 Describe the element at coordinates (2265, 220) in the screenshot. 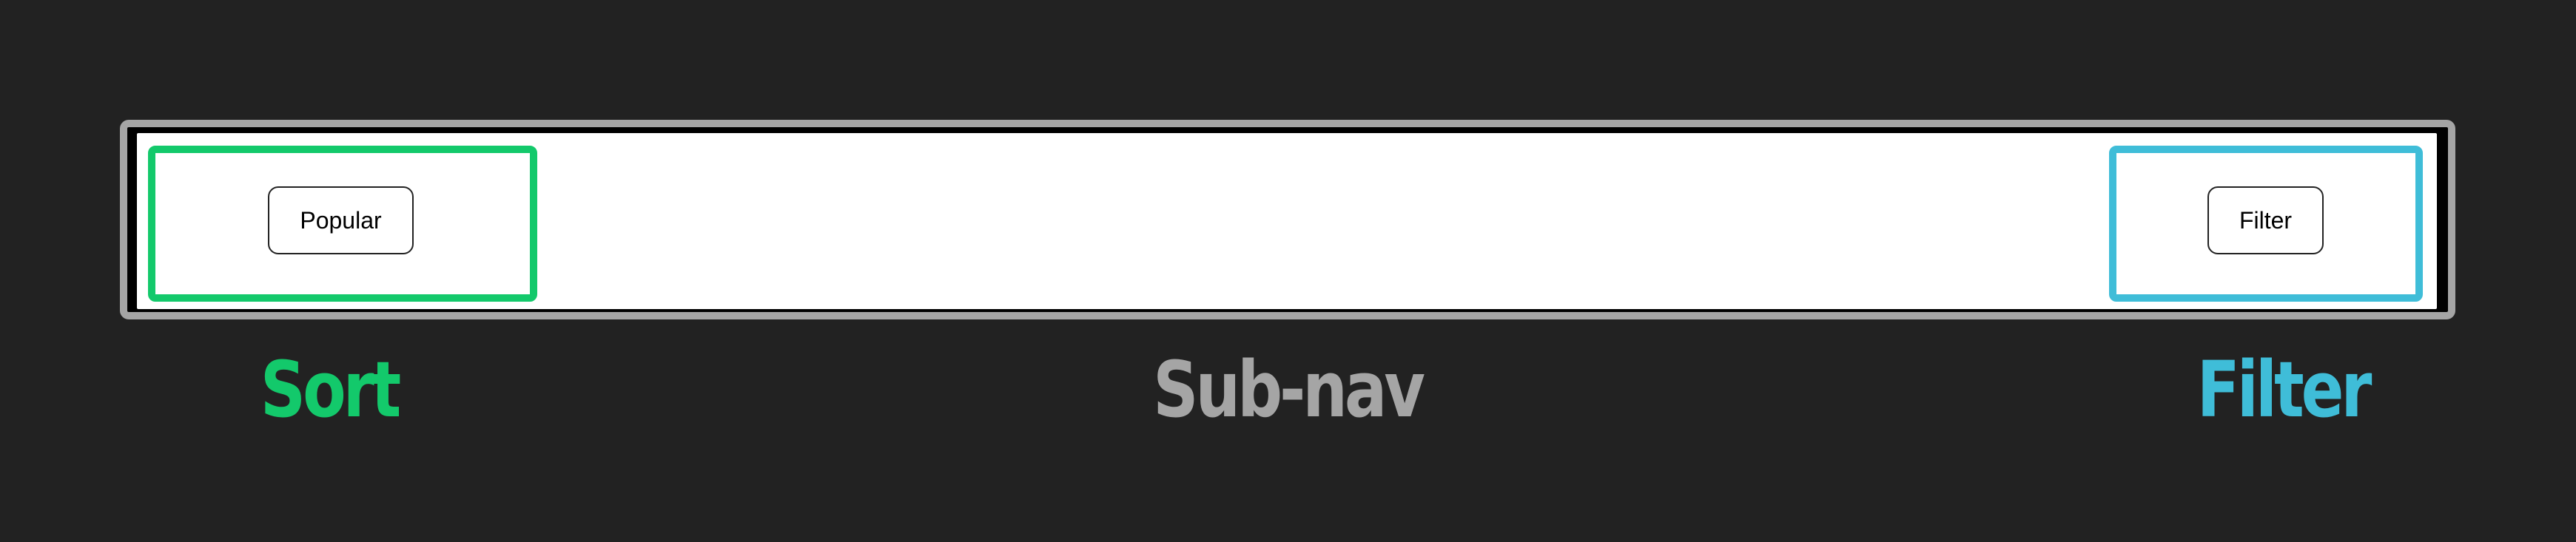

I see `filter-button: Filter` at that location.